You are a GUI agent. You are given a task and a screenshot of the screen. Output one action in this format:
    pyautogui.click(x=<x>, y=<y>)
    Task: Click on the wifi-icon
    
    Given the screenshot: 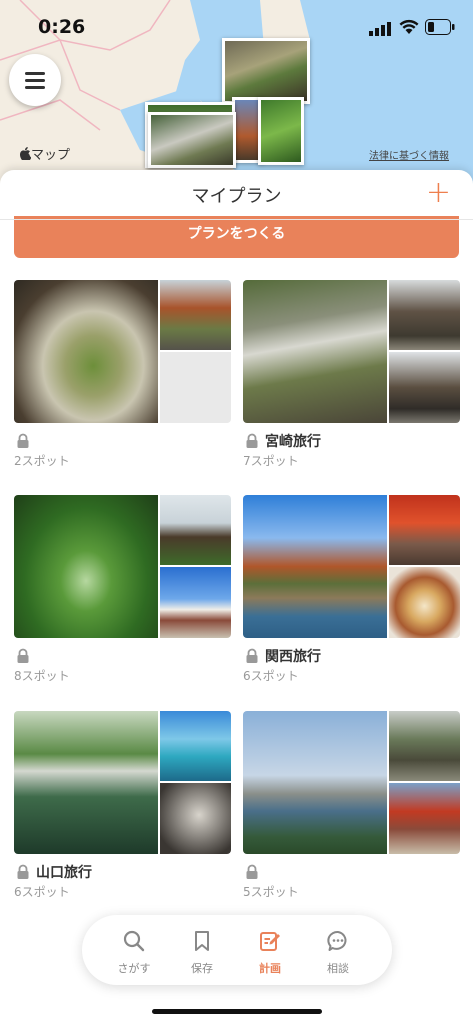 What is the action you would take?
    pyautogui.click(x=409, y=26)
    